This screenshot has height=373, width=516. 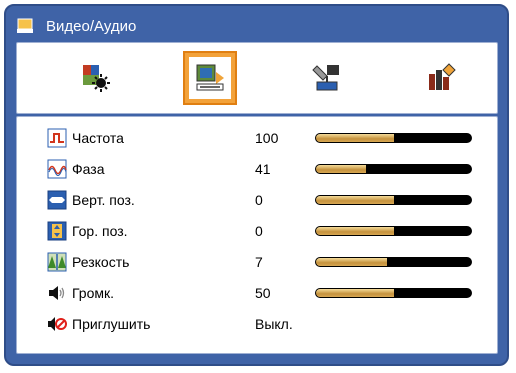 I want to click on item-label: Громк., so click(x=93, y=293).